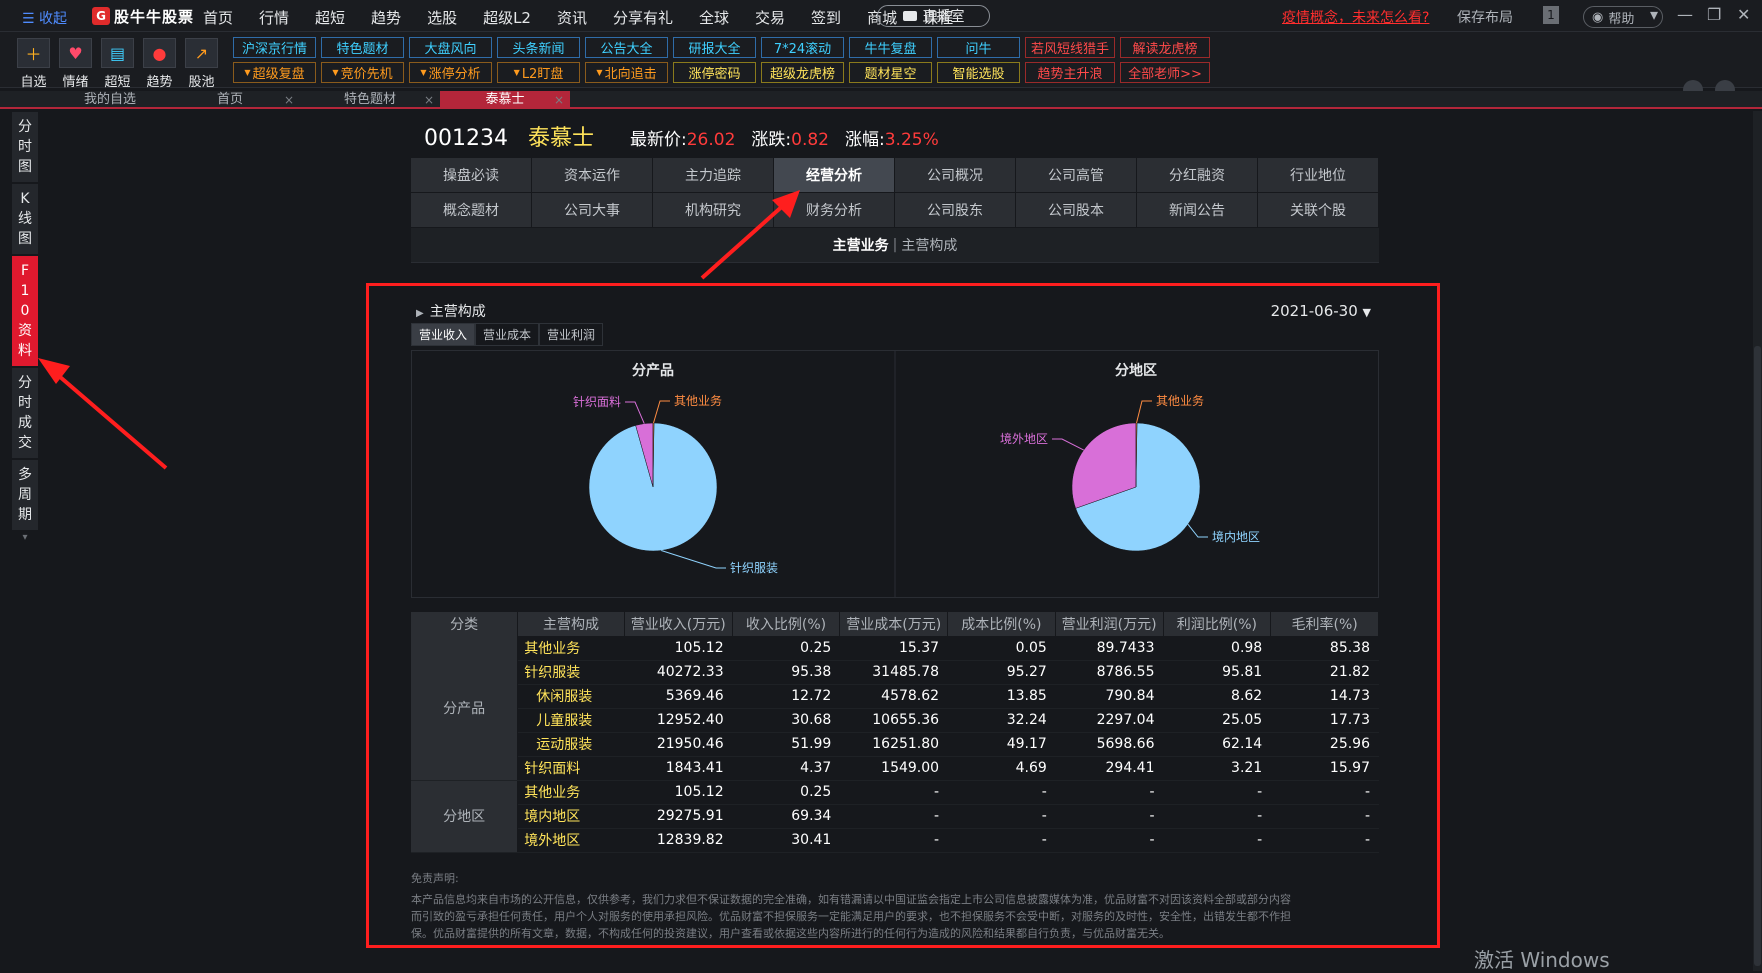  Describe the element at coordinates (750, 235) in the screenshot. I see `arrow-to-menu` at that location.